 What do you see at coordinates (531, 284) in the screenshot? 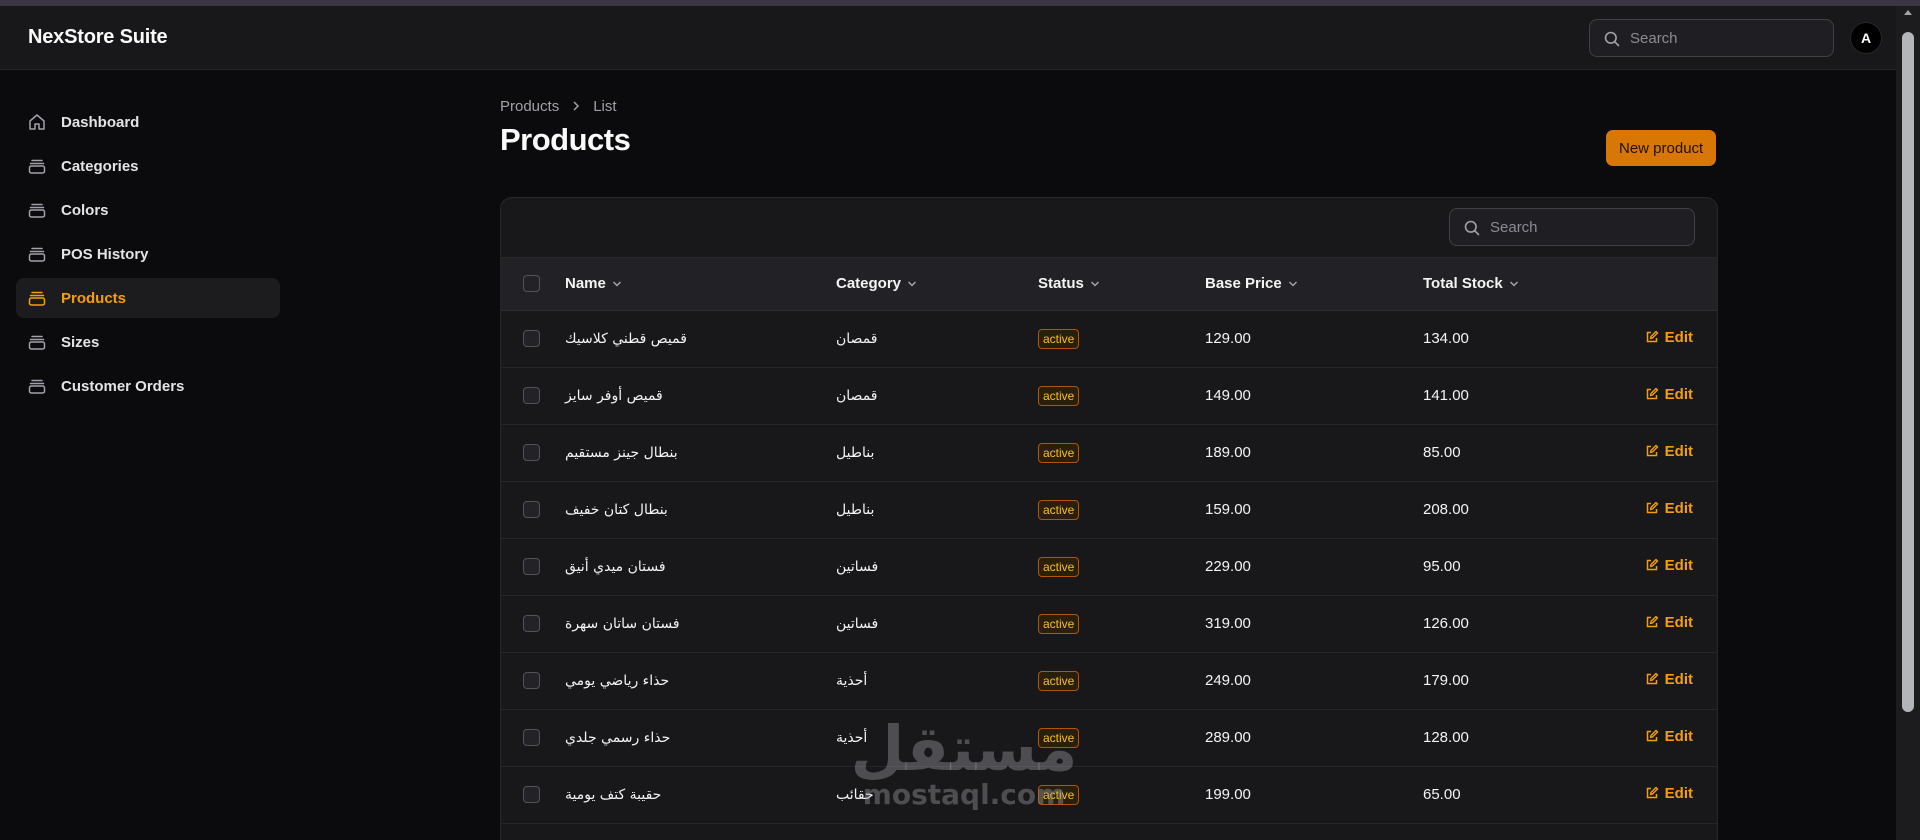
I see `select-all-checkbox` at bounding box center [531, 284].